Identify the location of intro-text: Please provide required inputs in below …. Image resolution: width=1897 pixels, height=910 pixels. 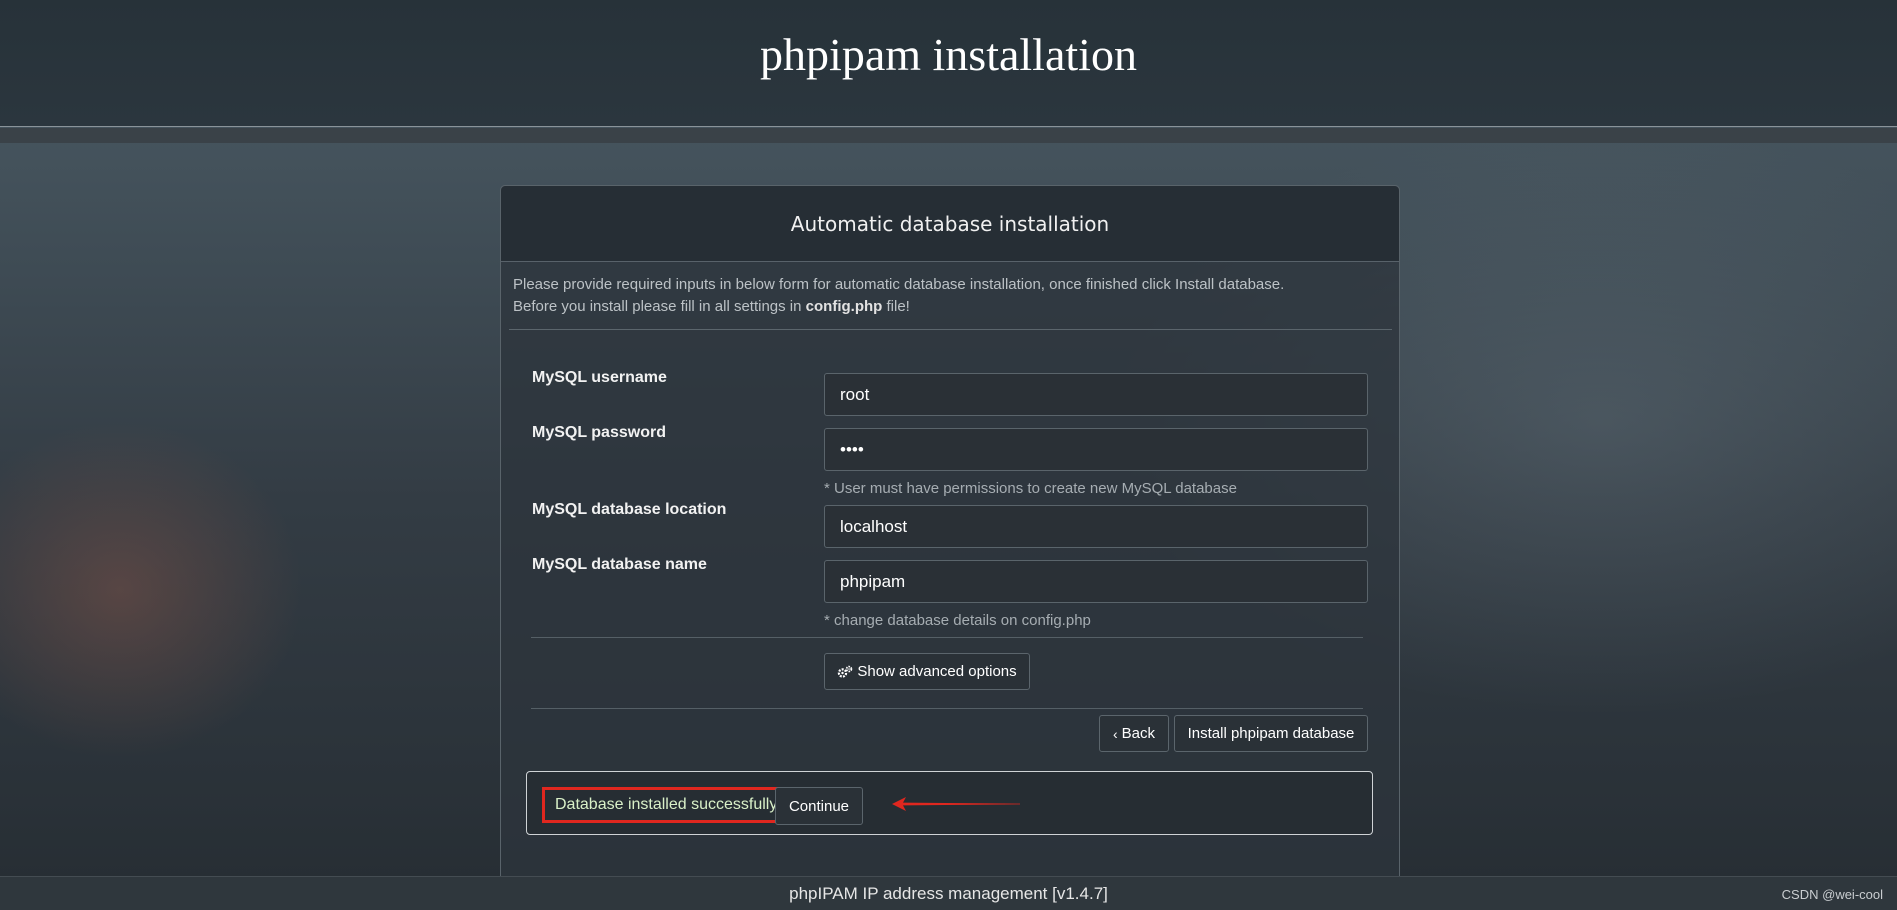
(898, 296).